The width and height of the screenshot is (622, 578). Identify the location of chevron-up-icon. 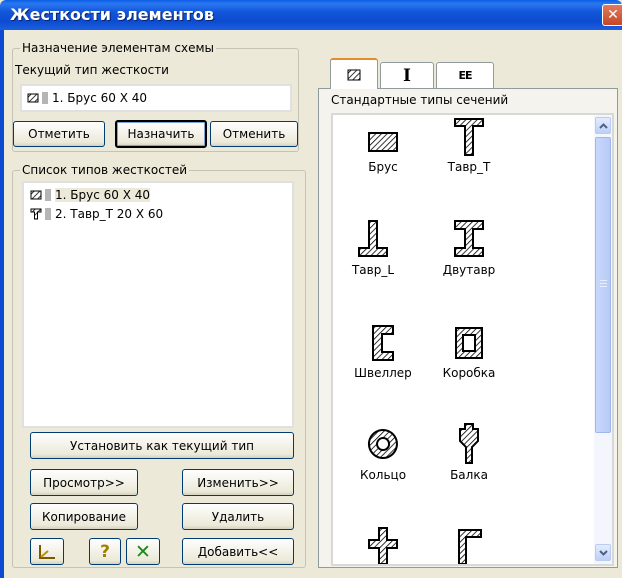
(603, 125).